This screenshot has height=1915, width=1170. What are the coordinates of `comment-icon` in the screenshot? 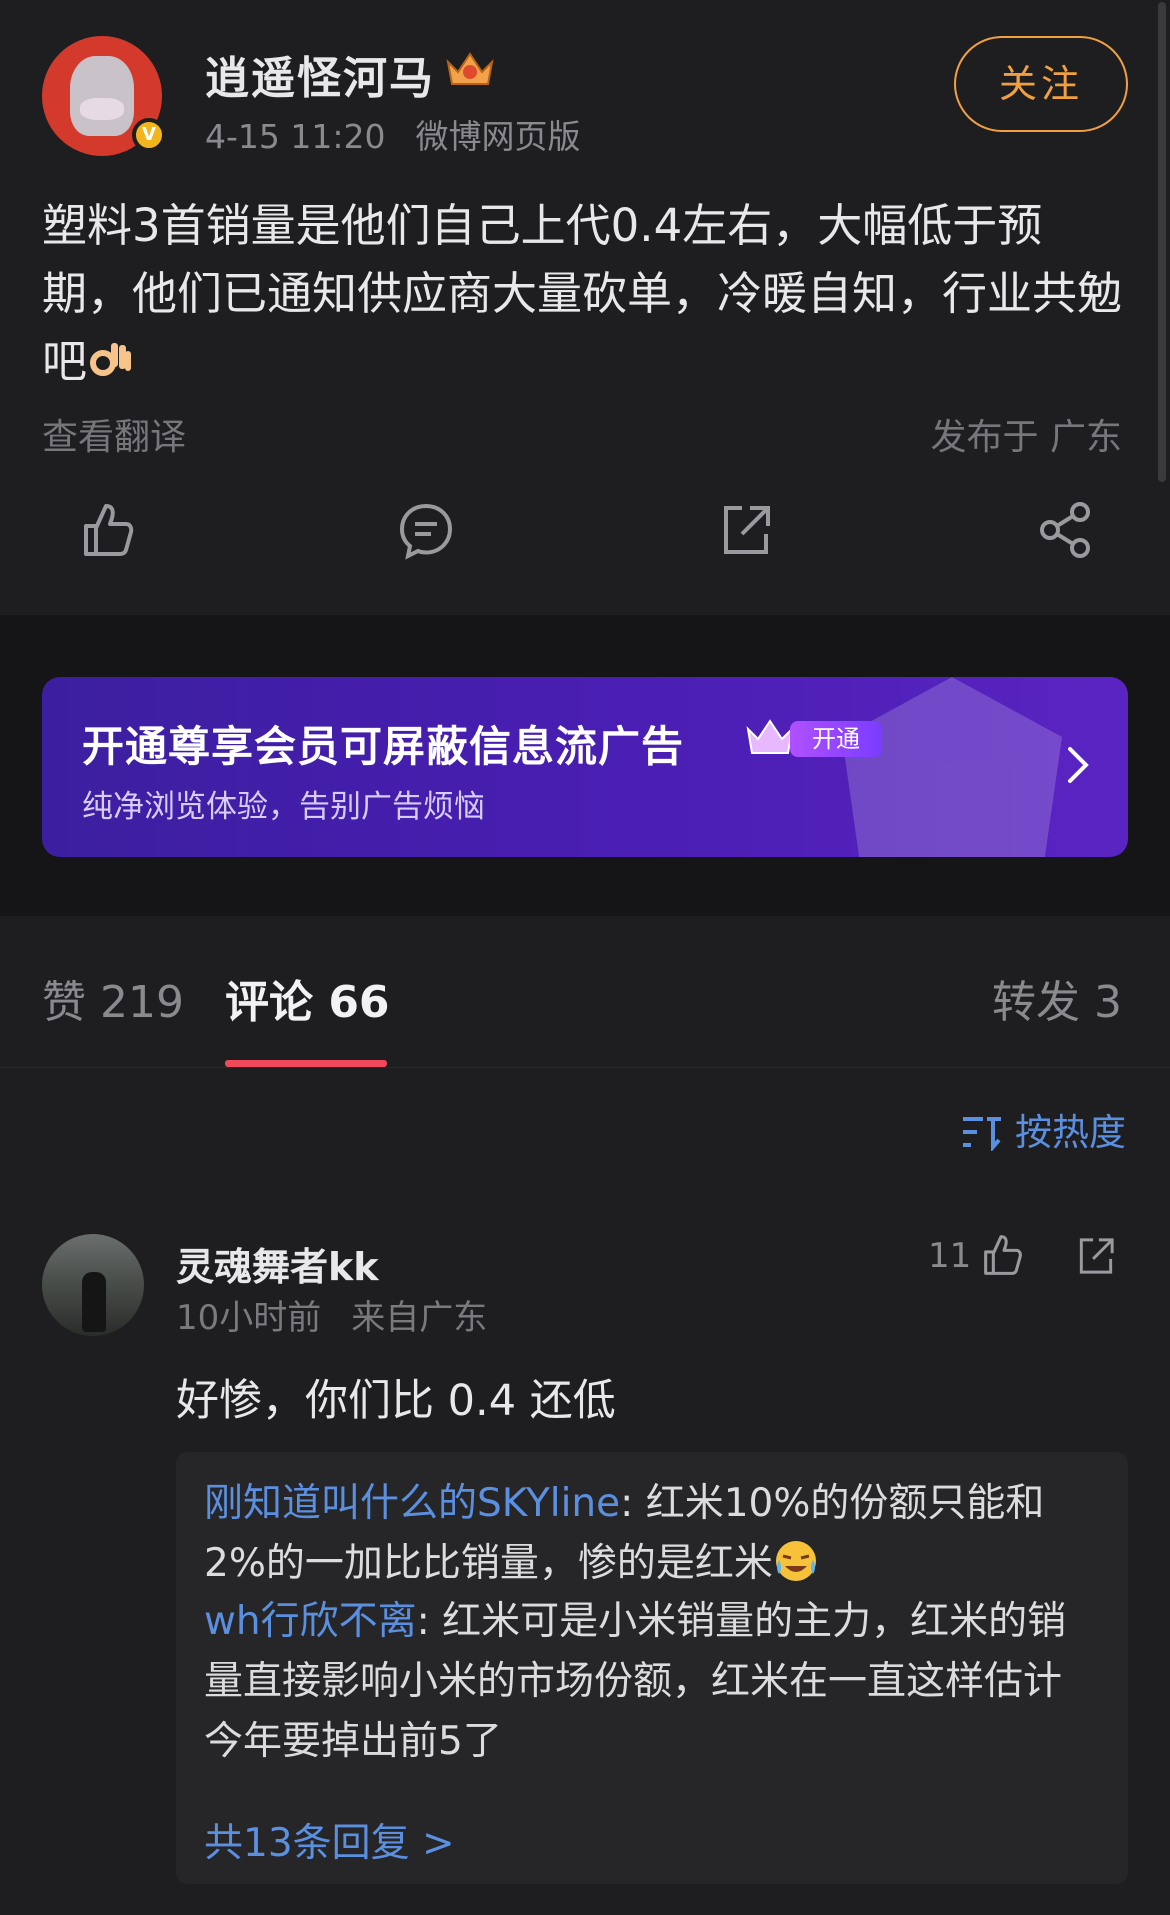 It's located at (426, 530).